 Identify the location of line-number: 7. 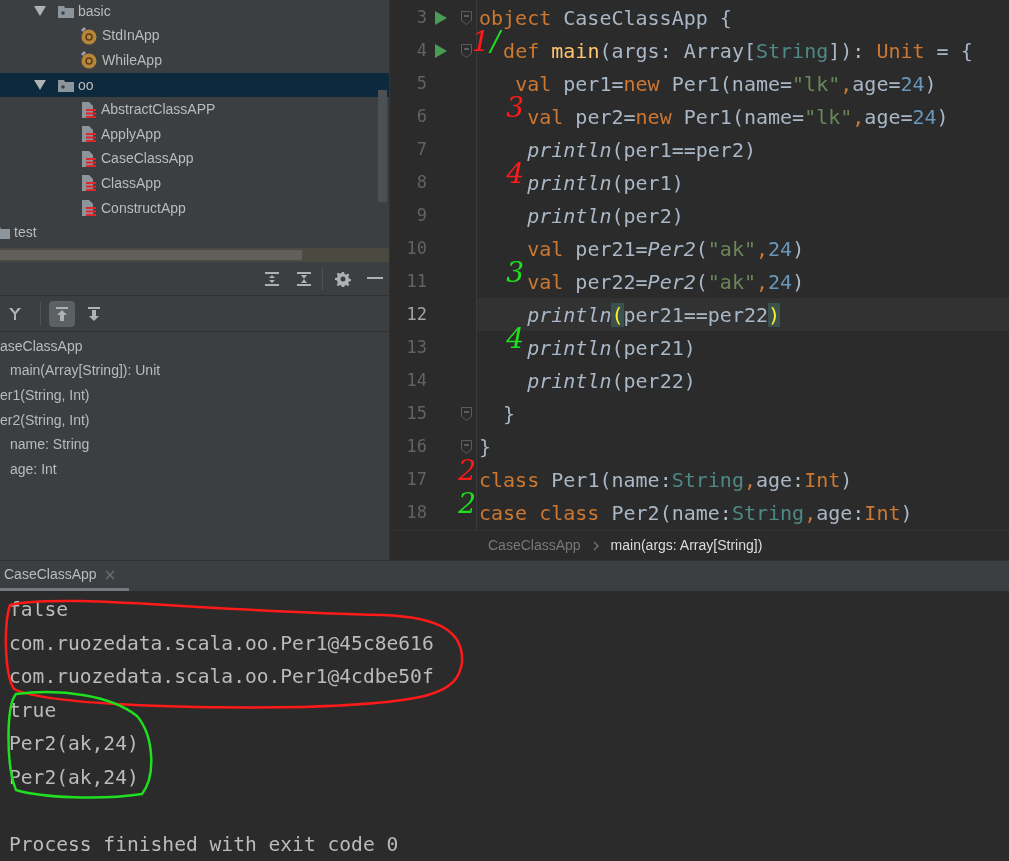
(421, 149).